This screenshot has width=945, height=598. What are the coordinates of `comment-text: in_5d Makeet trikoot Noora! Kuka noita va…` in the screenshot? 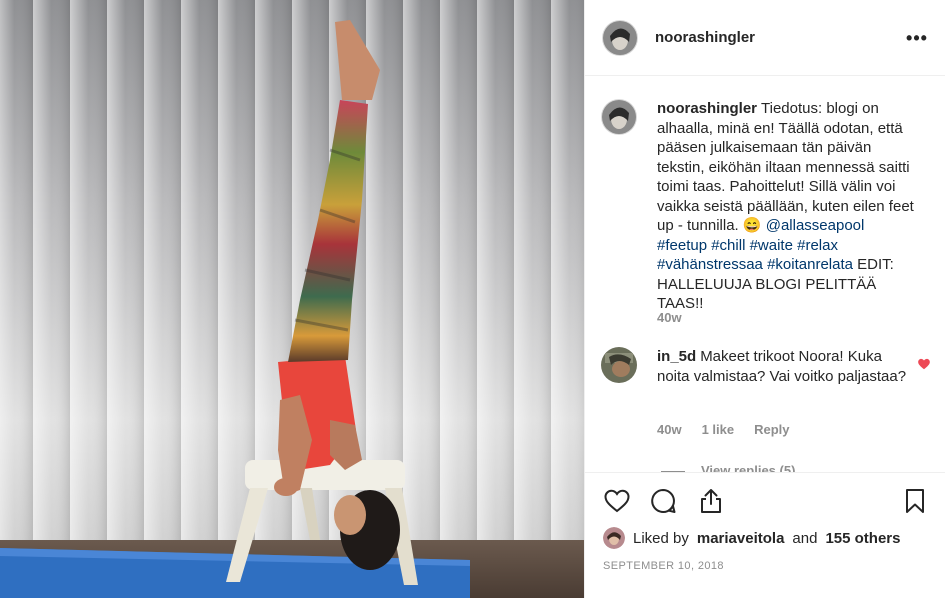 It's located at (786, 366).